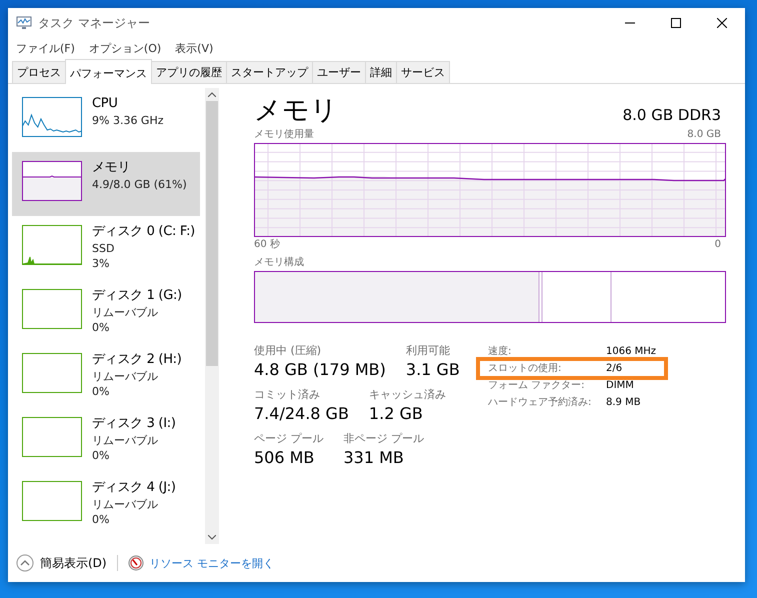  I want to click on sidebar-item: ディスク 1 (G:) リムーバブル 0%, so click(106, 312).